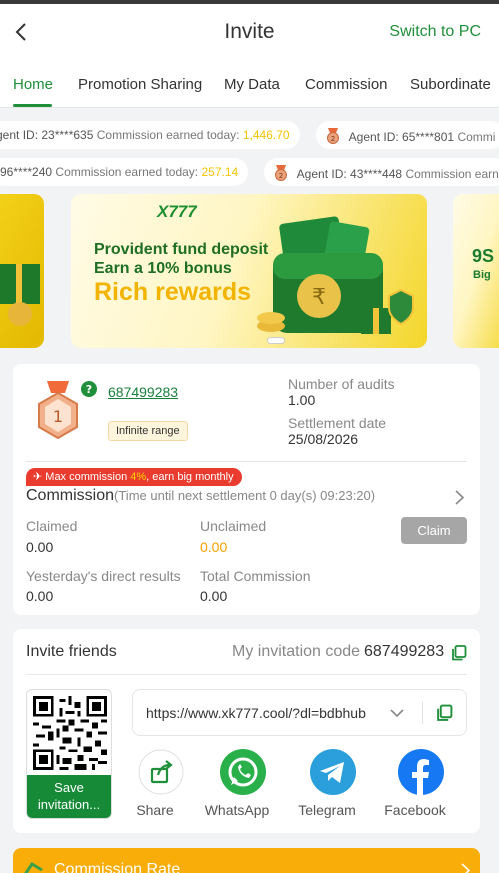 The width and height of the screenshot is (499, 873). What do you see at coordinates (397, 713) in the screenshot?
I see `chevron-down-icon` at bounding box center [397, 713].